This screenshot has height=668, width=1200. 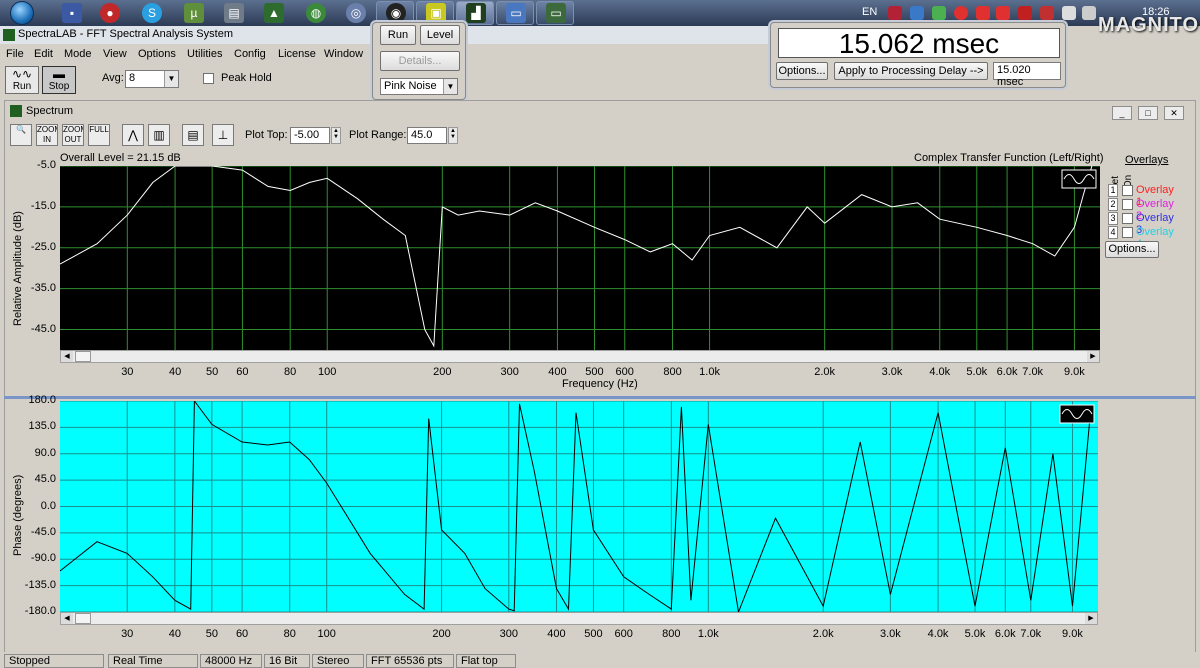 What do you see at coordinates (73, 135) in the screenshot?
I see `zoom-out-2x-button: ZOOM OUT` at bounding box center [73, 135].